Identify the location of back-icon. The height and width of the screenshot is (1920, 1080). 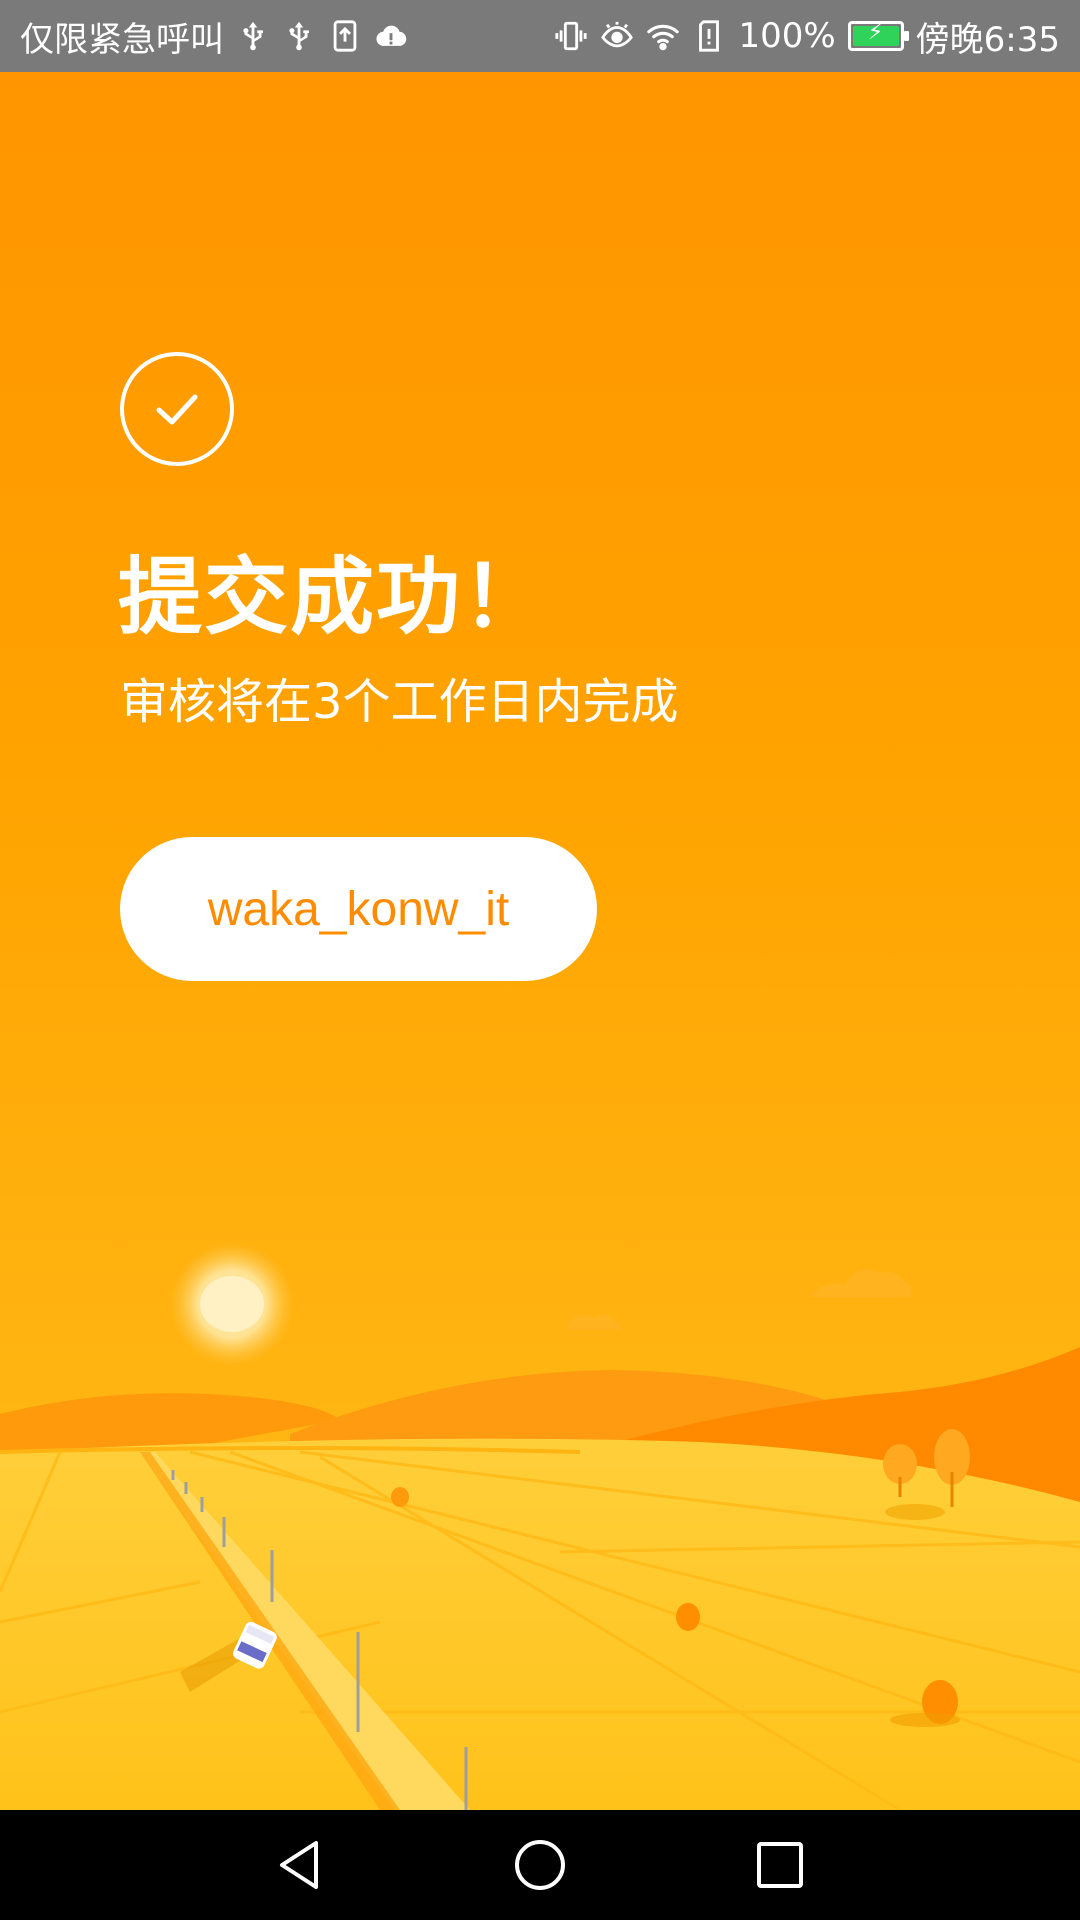
(299, 1865).